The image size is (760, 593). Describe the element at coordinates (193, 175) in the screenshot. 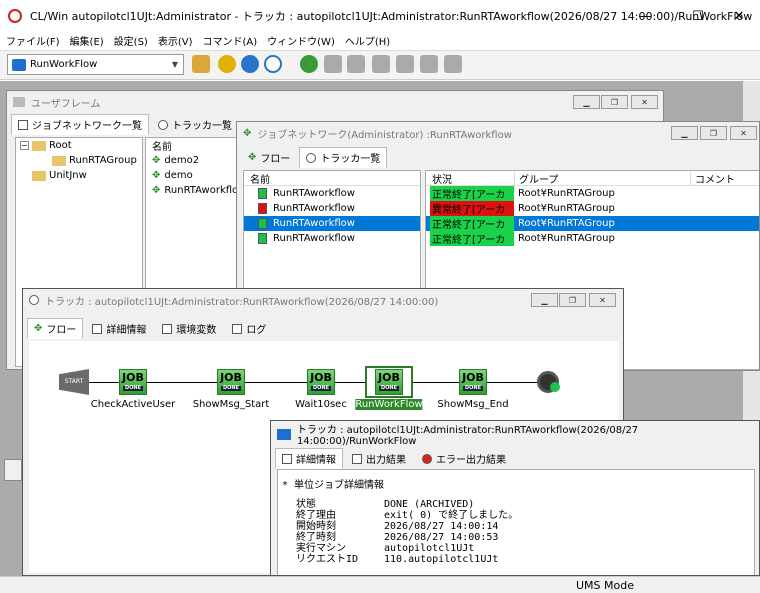

I see `list-item: ✥ demo` at that location.